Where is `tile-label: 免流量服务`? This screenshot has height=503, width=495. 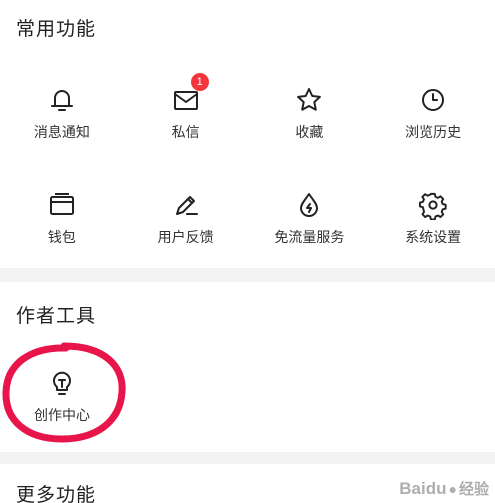 tile-label: 免流量服务 is located at coordinates (309, 238).